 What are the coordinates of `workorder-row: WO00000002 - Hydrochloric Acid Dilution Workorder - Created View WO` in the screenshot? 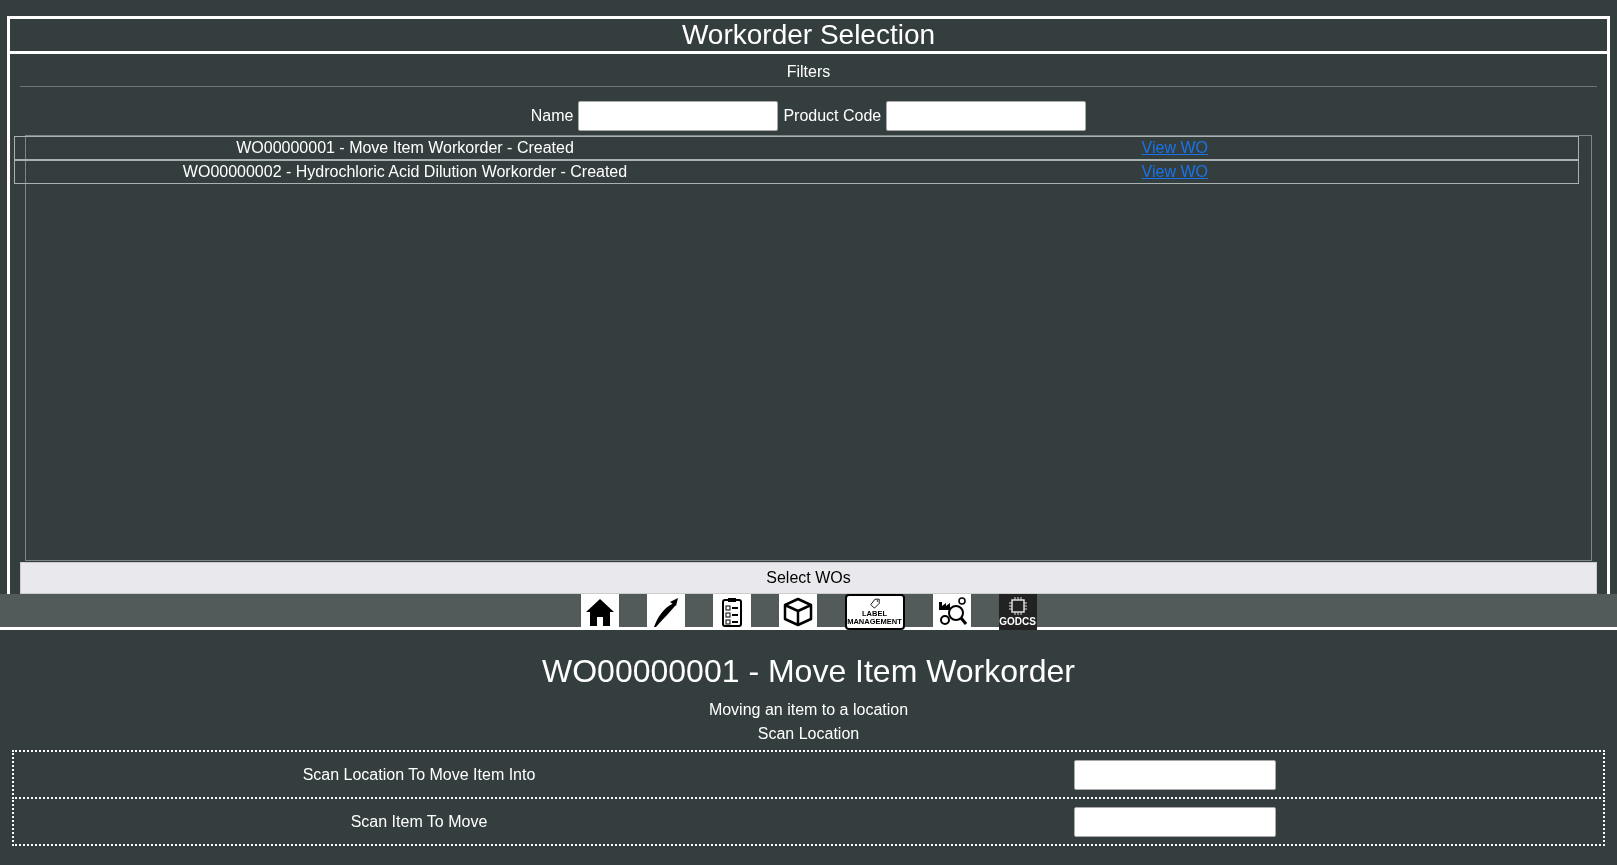 It's located at (796, 172).